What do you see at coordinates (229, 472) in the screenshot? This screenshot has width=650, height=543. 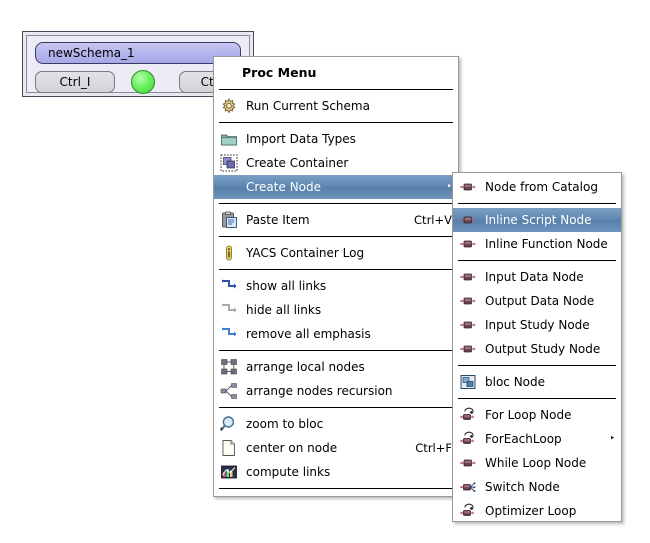 I see `chart-icon` at bounding box center [229, 472].